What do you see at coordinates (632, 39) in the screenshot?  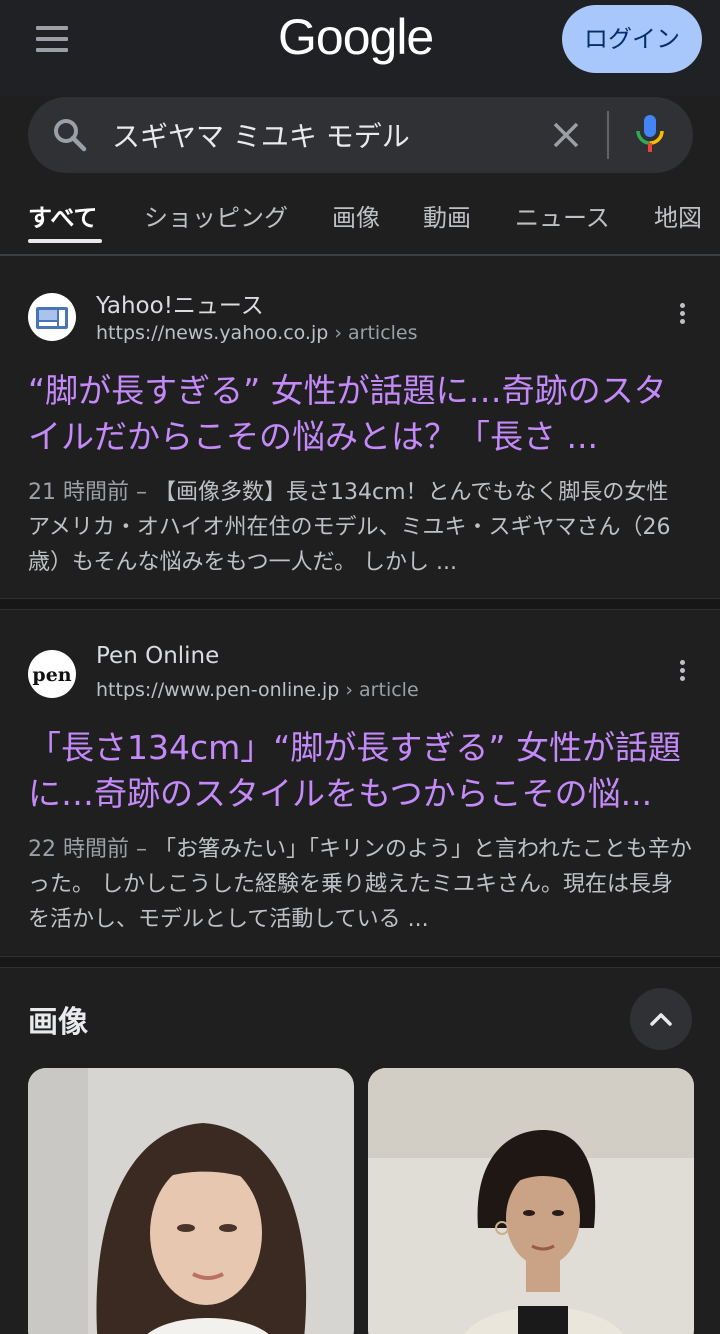 I see `login-button: ログイン` at bounding box center [632, 39].